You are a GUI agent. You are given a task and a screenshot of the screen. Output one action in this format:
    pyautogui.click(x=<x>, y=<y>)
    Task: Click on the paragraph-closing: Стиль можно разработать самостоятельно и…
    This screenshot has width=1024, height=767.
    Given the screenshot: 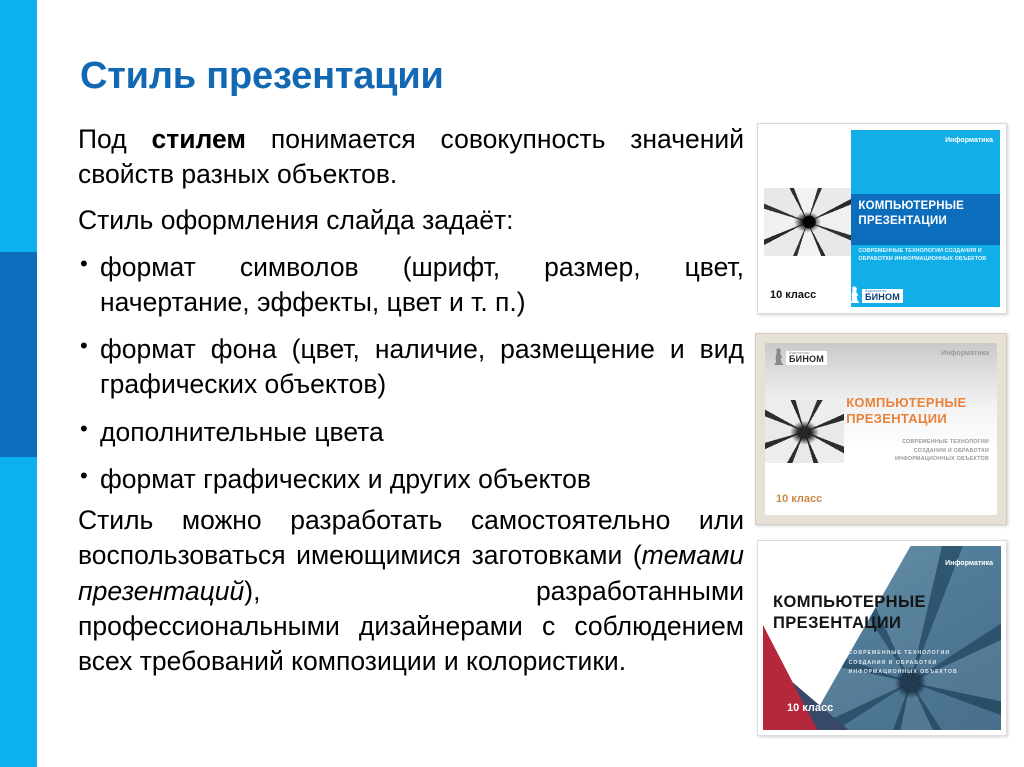 What is the action you would take?
    pyautogui.click(x=411, y=591)
    